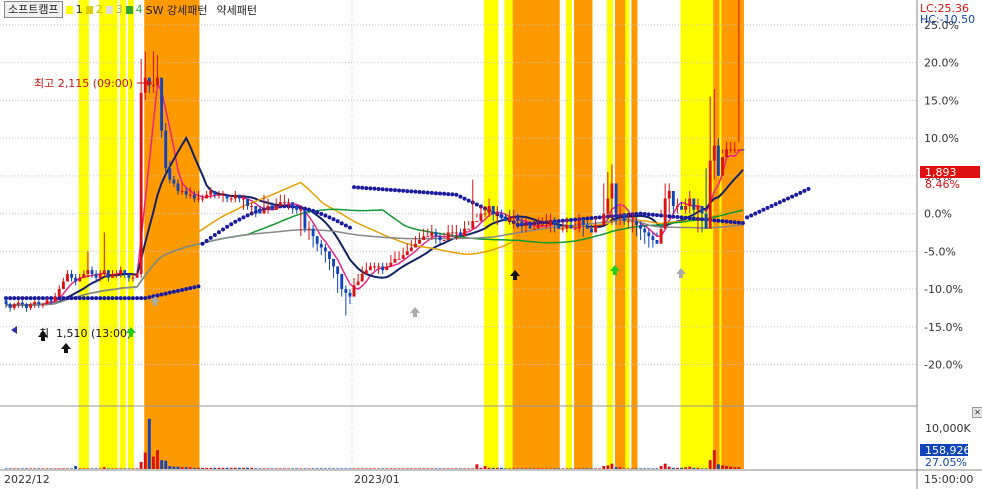  Describe the element at coordinates (977, 412) in the screenshot. I see `close-volume-panel-button: ✕` at that location.